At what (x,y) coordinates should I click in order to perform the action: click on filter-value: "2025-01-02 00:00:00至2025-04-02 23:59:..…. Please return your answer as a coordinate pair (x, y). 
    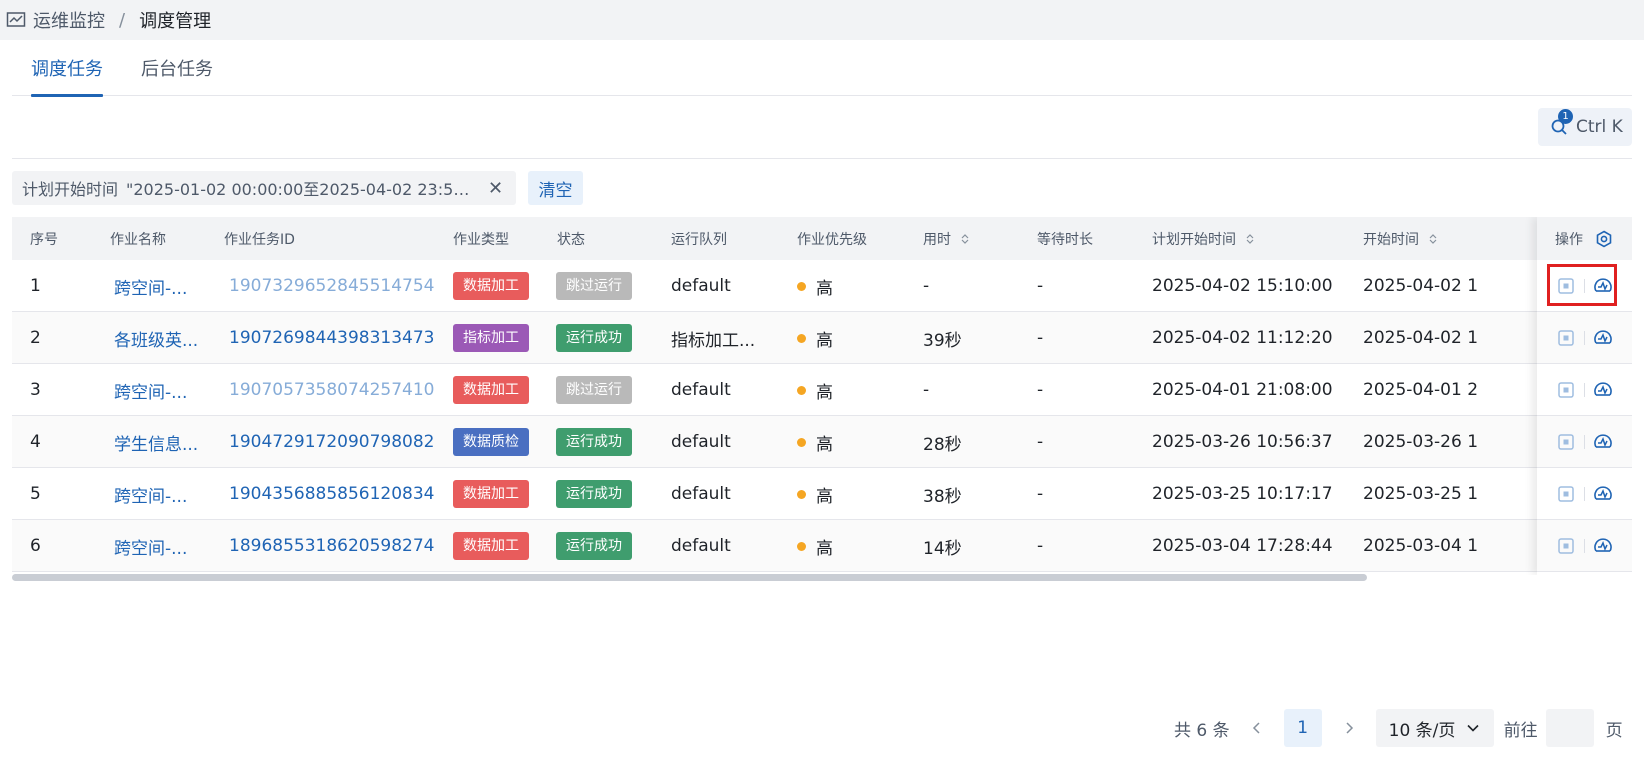
    Looking at the image, I should click on (301, 189).